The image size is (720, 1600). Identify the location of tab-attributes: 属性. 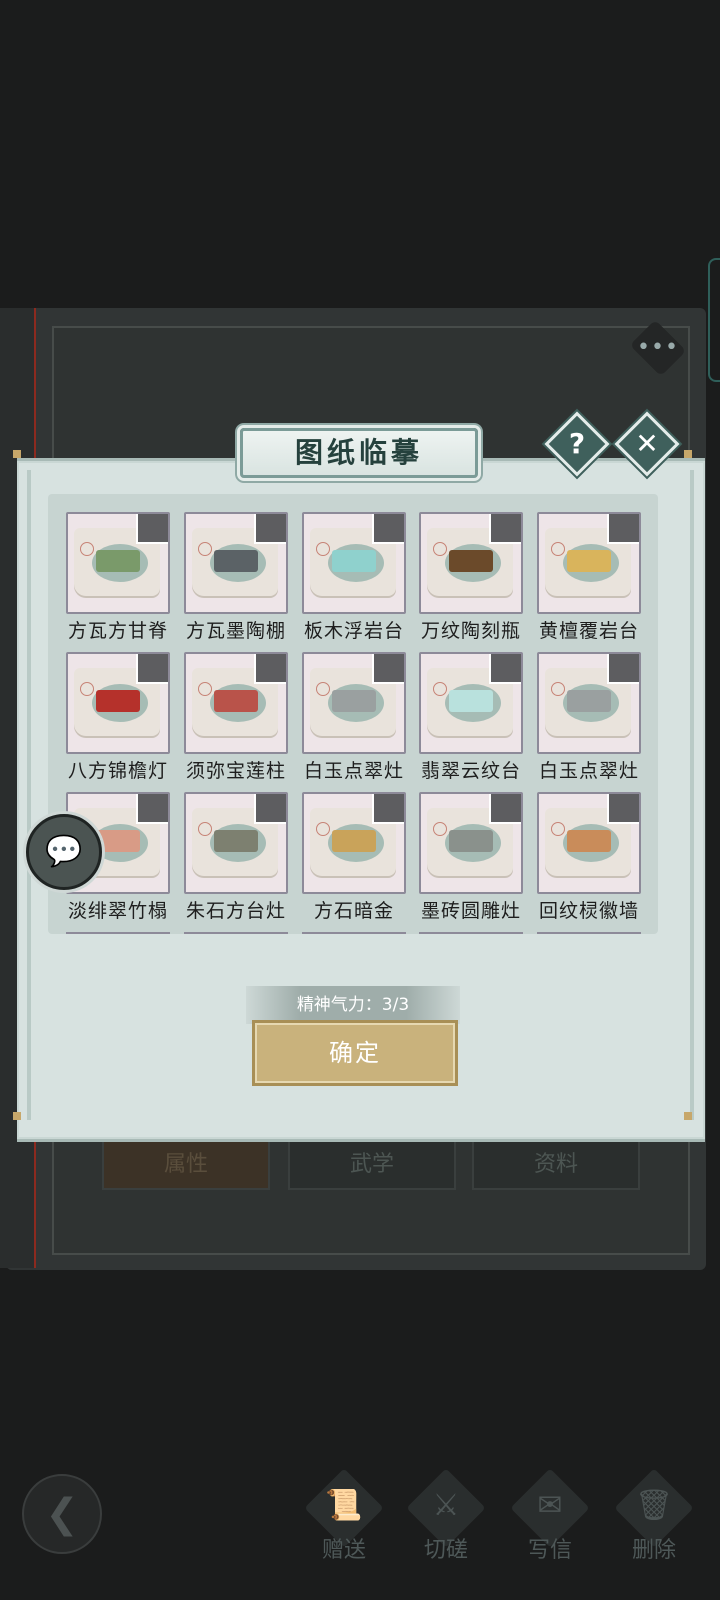
(186, 1165).